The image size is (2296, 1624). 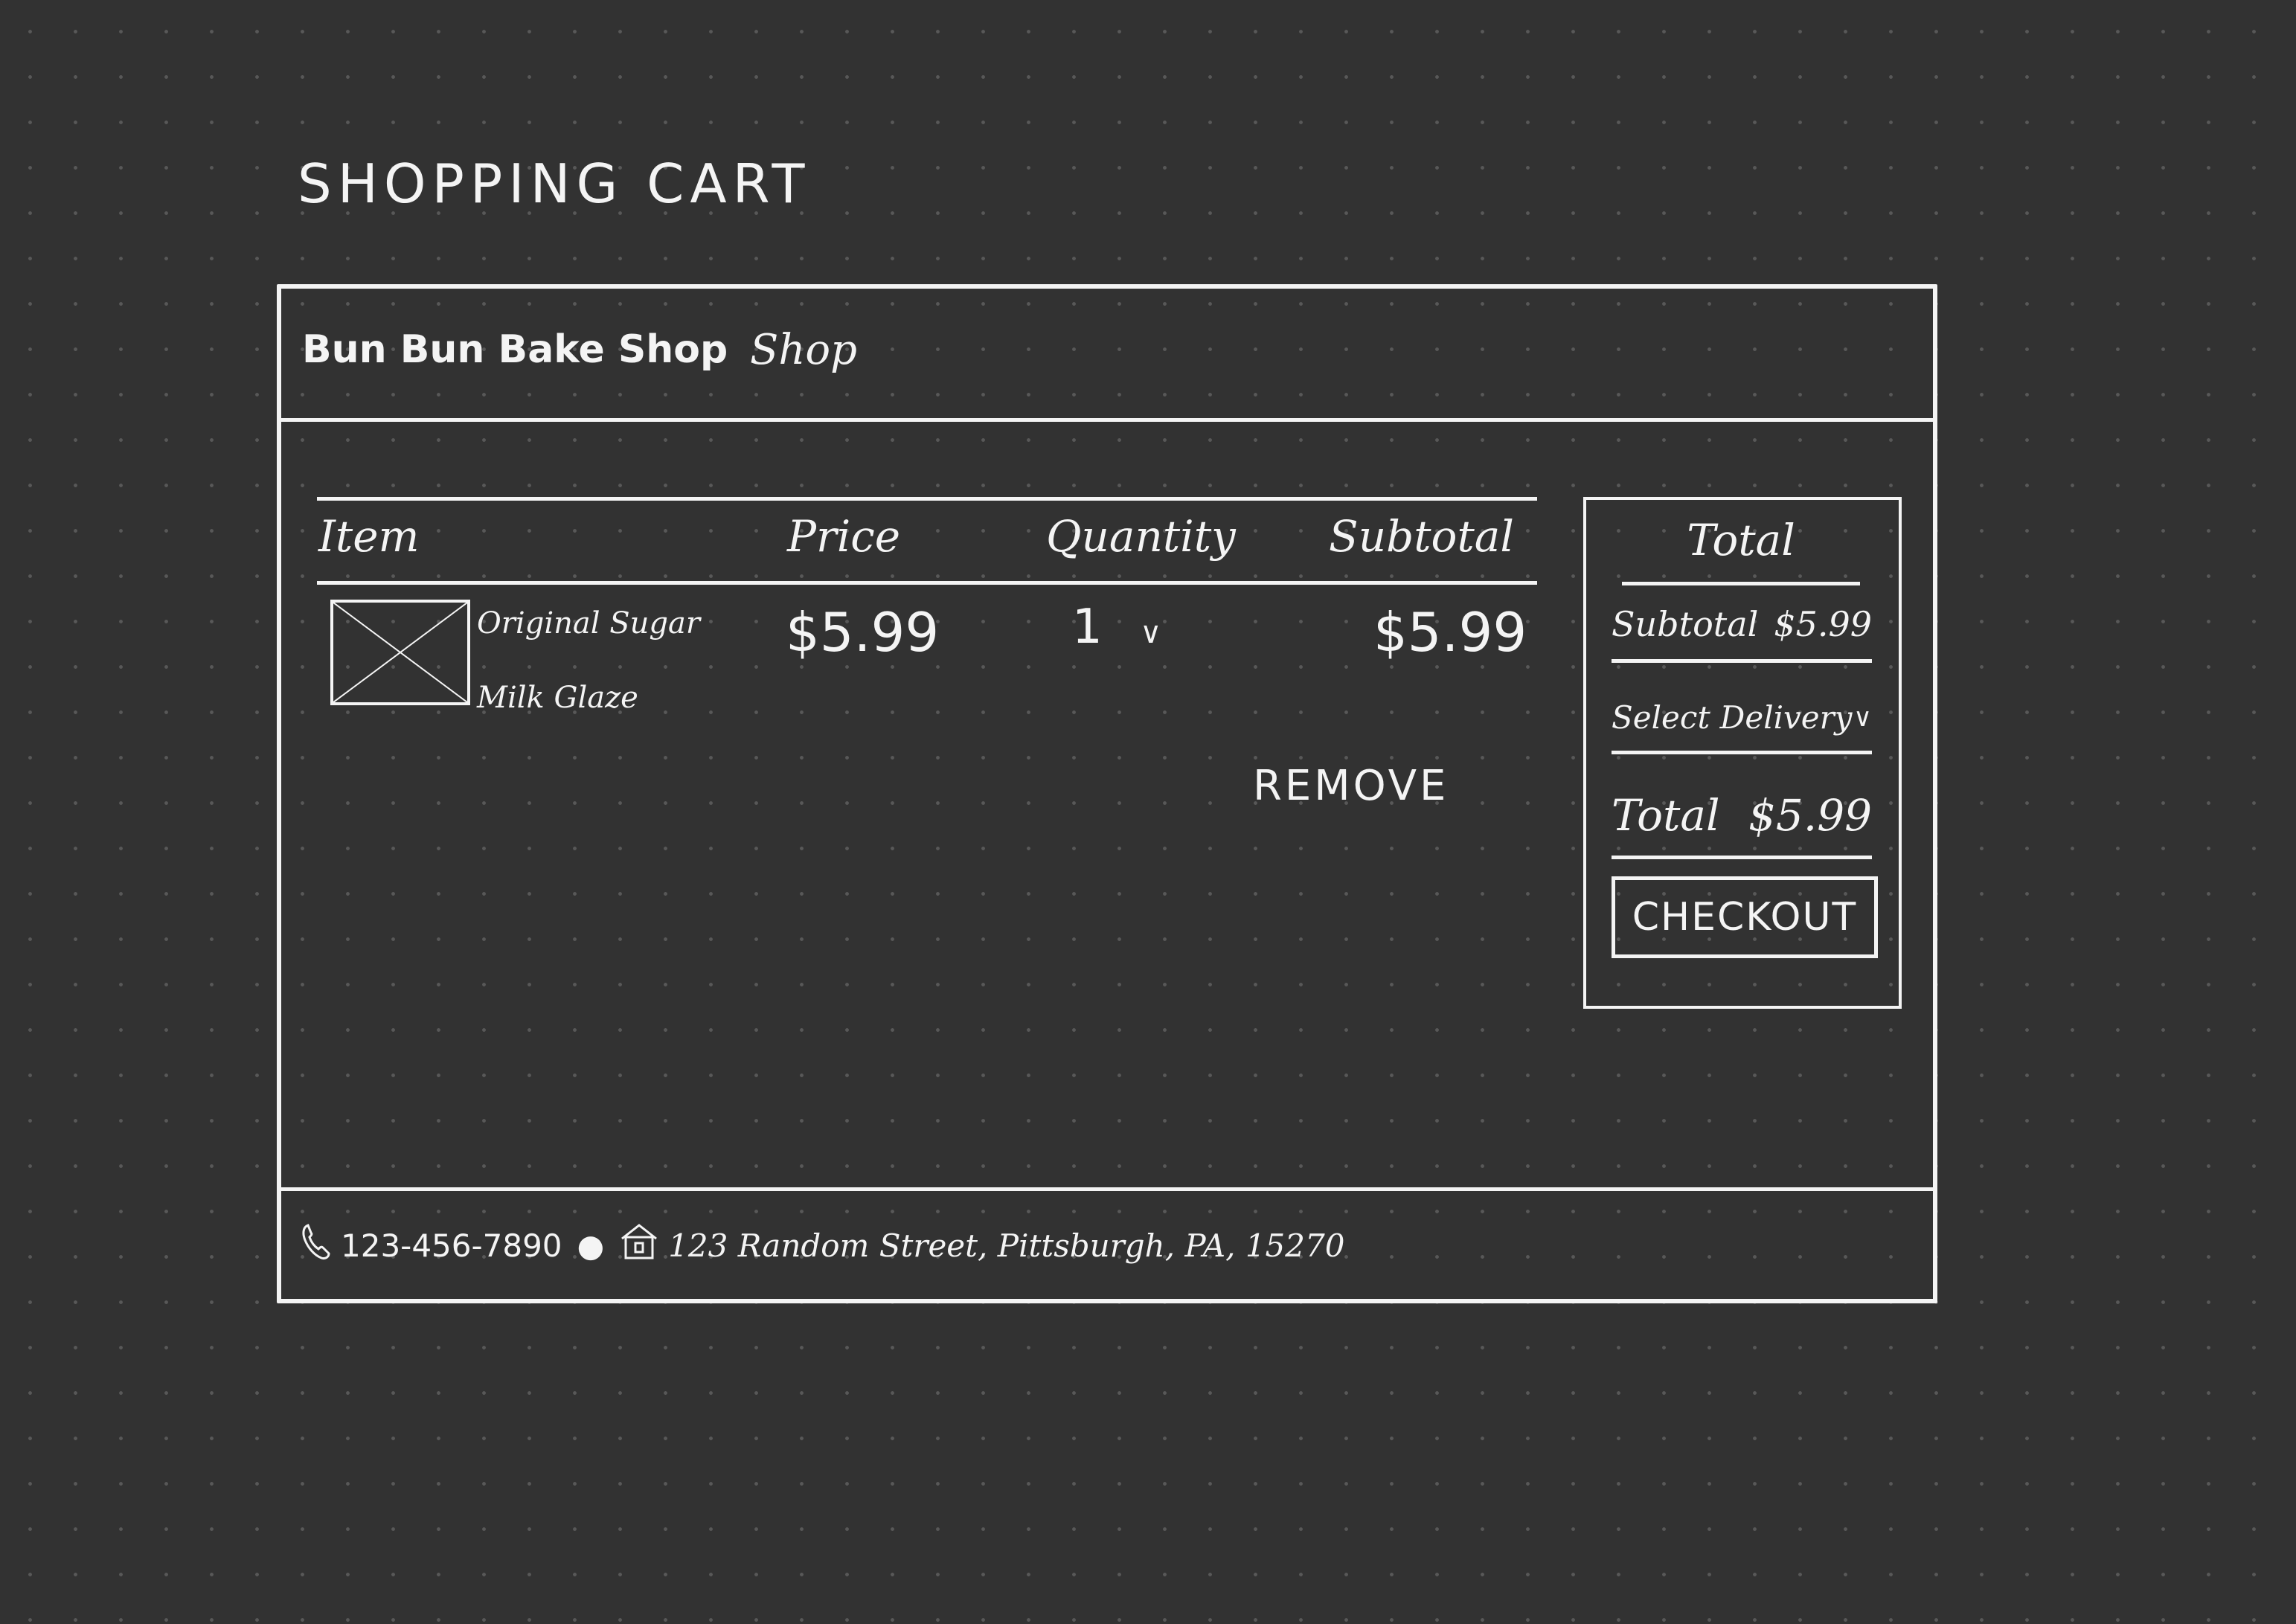 I want to click on column-header-subtotal: Subtotal, so click(x=1421, y=536).